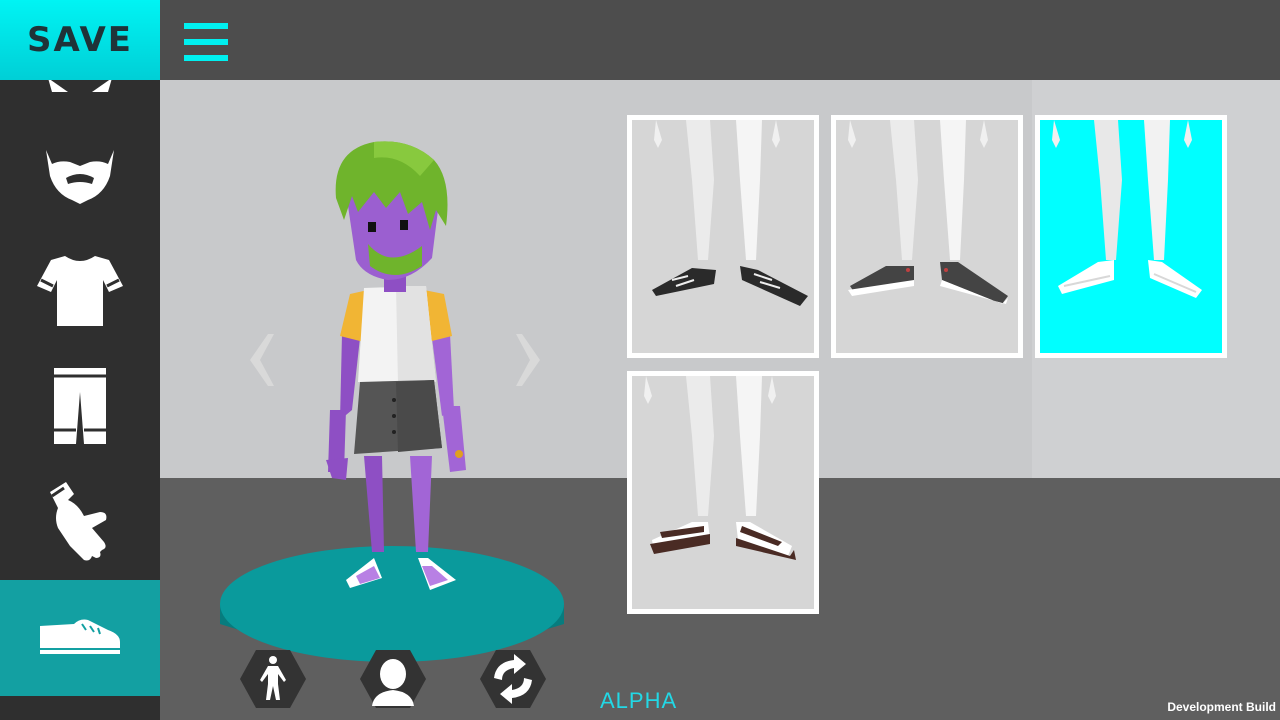 The image size is (1280, 720). I want to click on shoe-option-dark-grey-shoes, so click(928, 212).